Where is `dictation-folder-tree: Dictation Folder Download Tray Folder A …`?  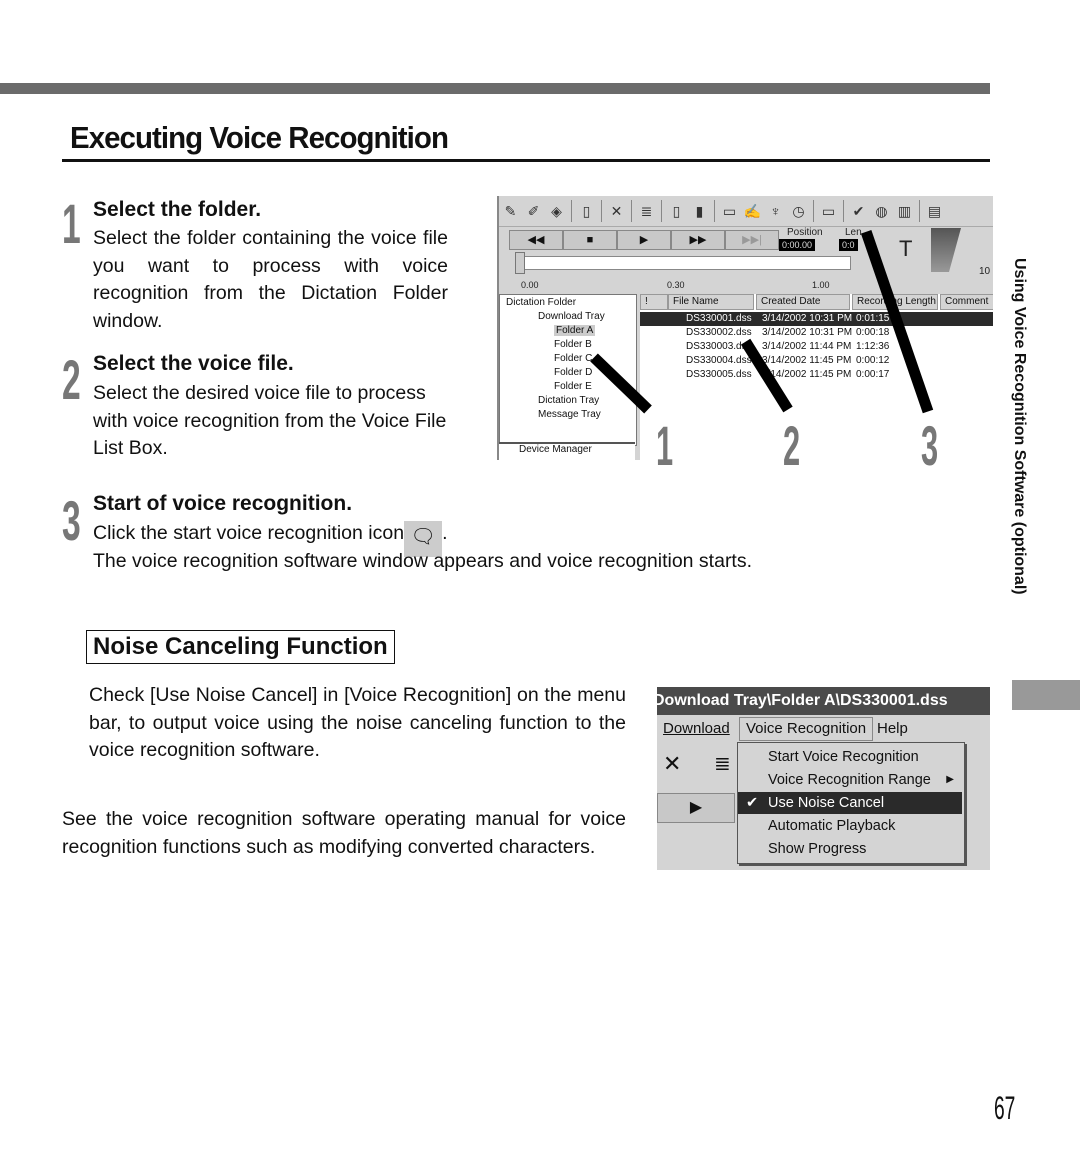
dictation-folder-tree: Dictation Folder Download Tray Folder A … is located at coordinates (568, 370).